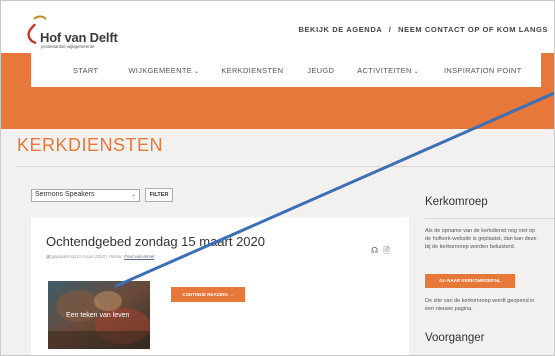 The image size is (555, 356). What do you see at coordinates (90, 145) in the screenshot?
I see `page-title: KERKDIENSTEN` at bounding box center [90, 145].